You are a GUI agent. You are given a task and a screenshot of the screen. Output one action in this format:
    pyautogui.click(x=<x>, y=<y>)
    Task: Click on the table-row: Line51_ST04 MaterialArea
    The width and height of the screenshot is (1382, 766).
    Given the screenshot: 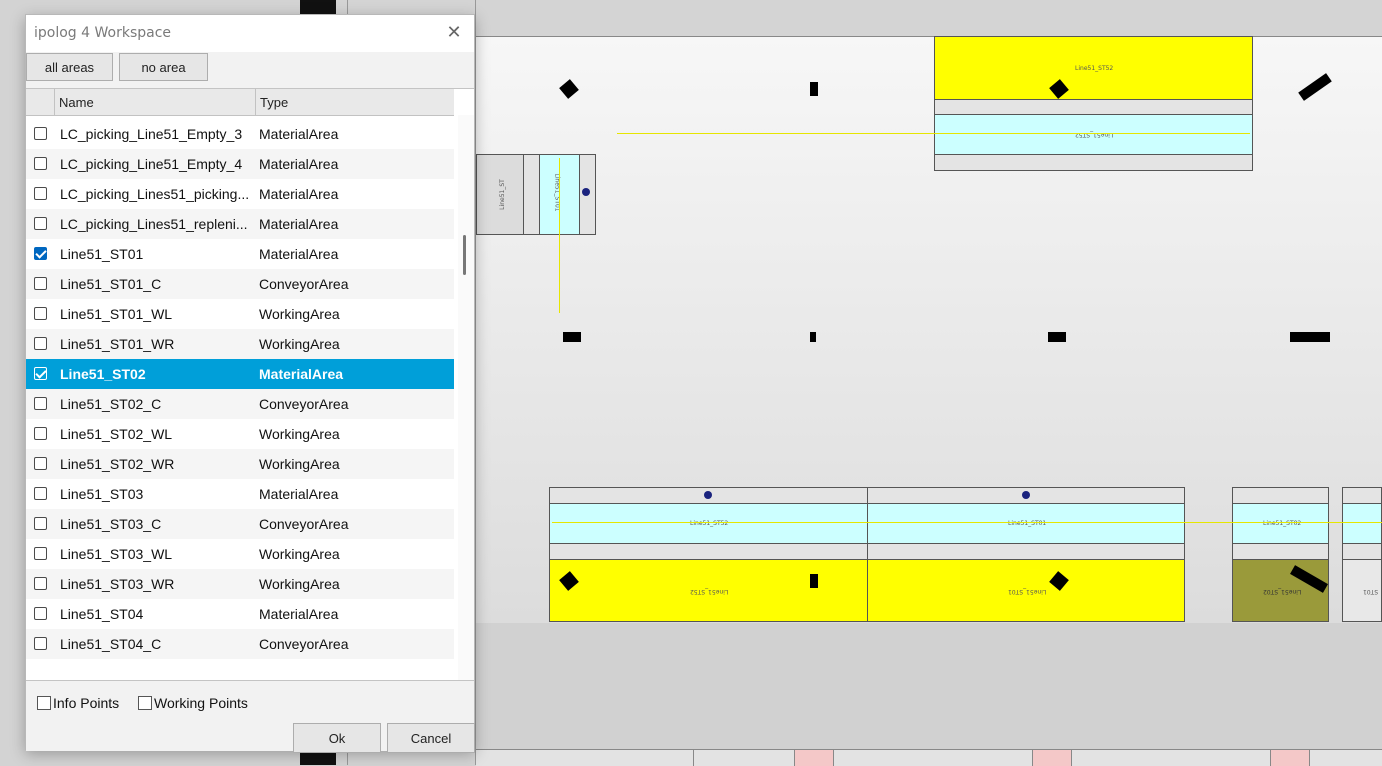 What is the action you would take?
    pyautogui.click(x=240, y=614)
    